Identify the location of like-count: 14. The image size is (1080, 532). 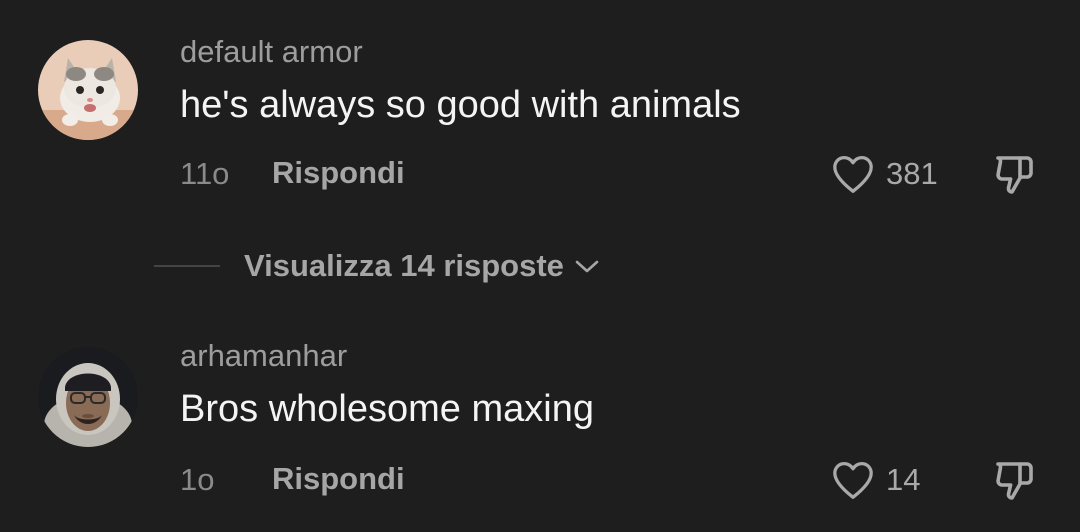
(903, 479).